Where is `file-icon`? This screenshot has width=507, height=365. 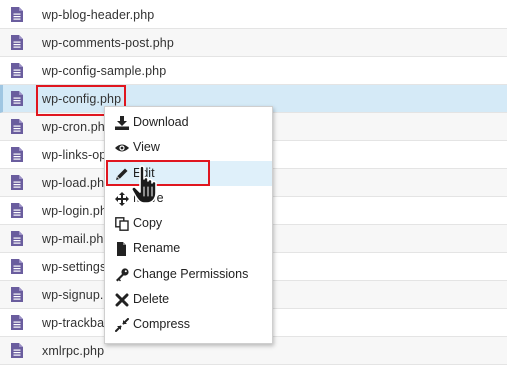
file-icon is located at coordinates (121, 249).